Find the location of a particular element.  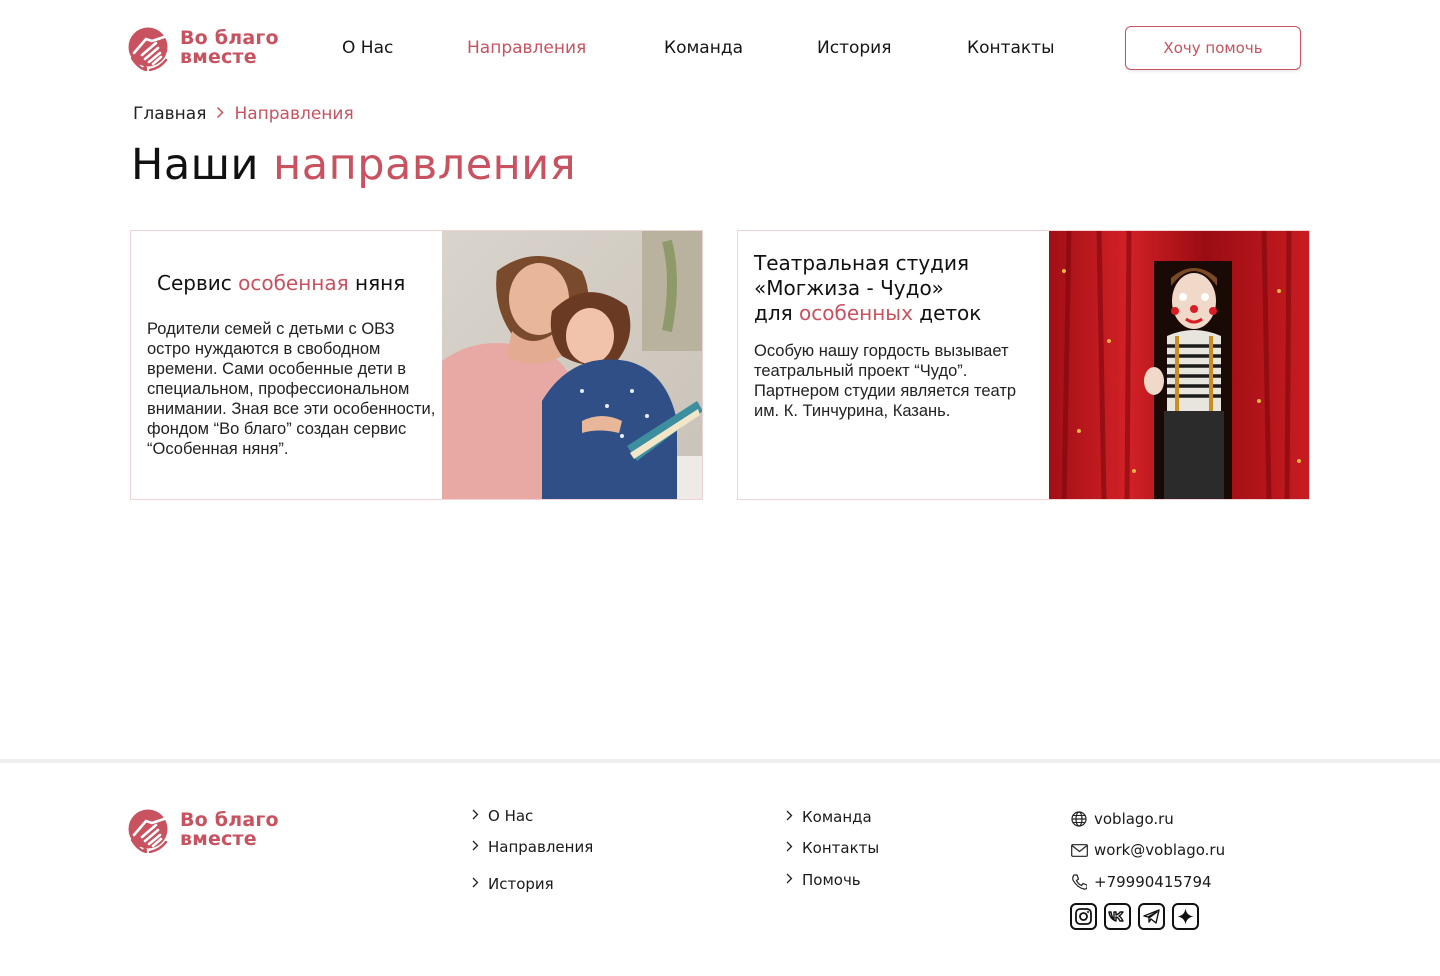

footer-link-about: О Нас is located at coordinates (502, 816).